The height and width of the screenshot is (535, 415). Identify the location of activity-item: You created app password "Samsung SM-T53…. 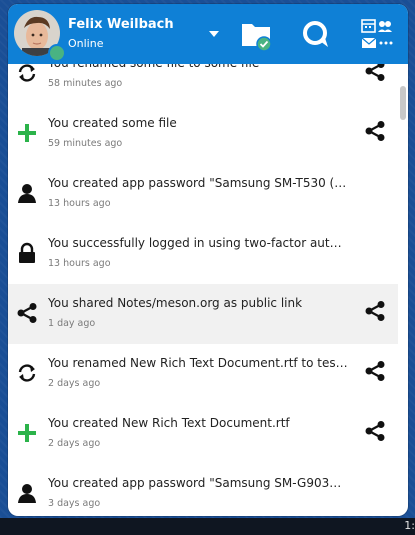
(203, 194).